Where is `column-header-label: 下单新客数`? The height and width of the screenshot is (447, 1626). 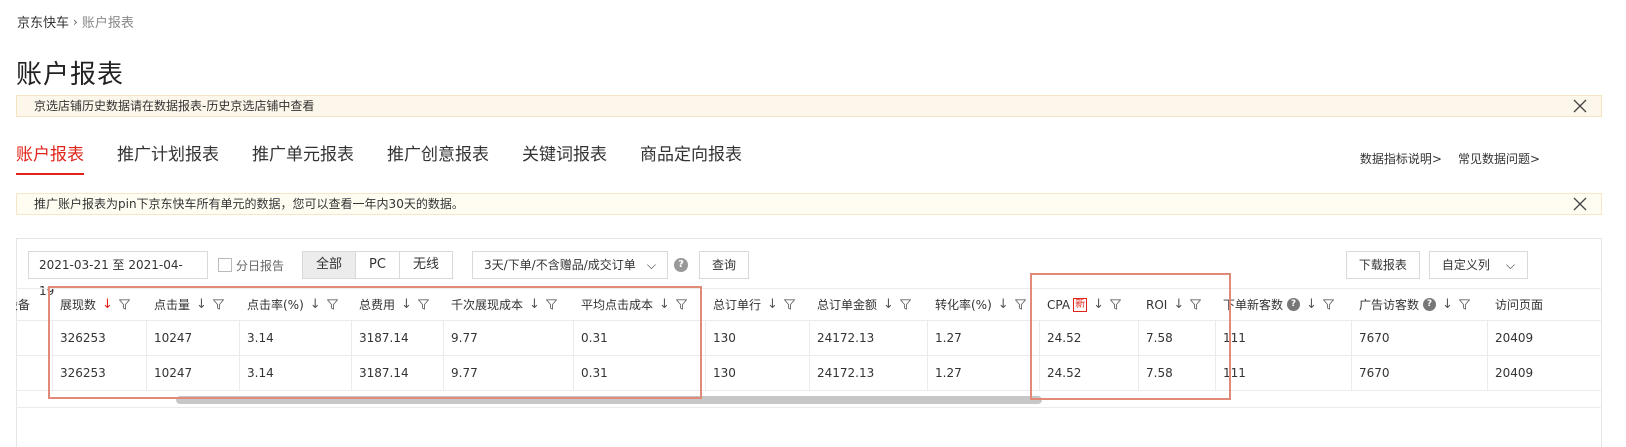
column-header-label: 下单新客数 is located at coordinates (1253, 305).